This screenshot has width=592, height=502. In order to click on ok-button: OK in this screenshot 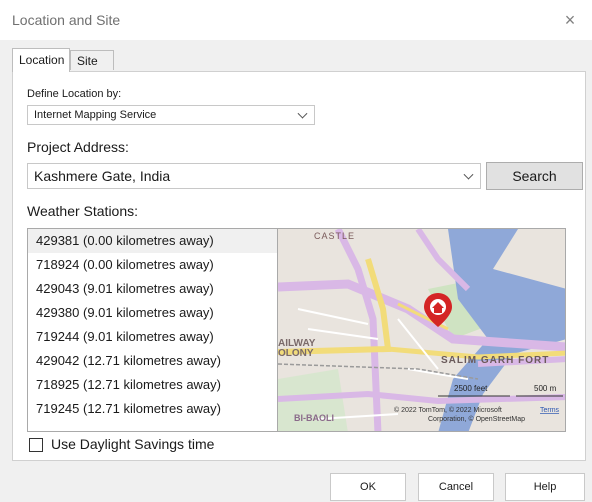, I will do `click(368, 487)`.